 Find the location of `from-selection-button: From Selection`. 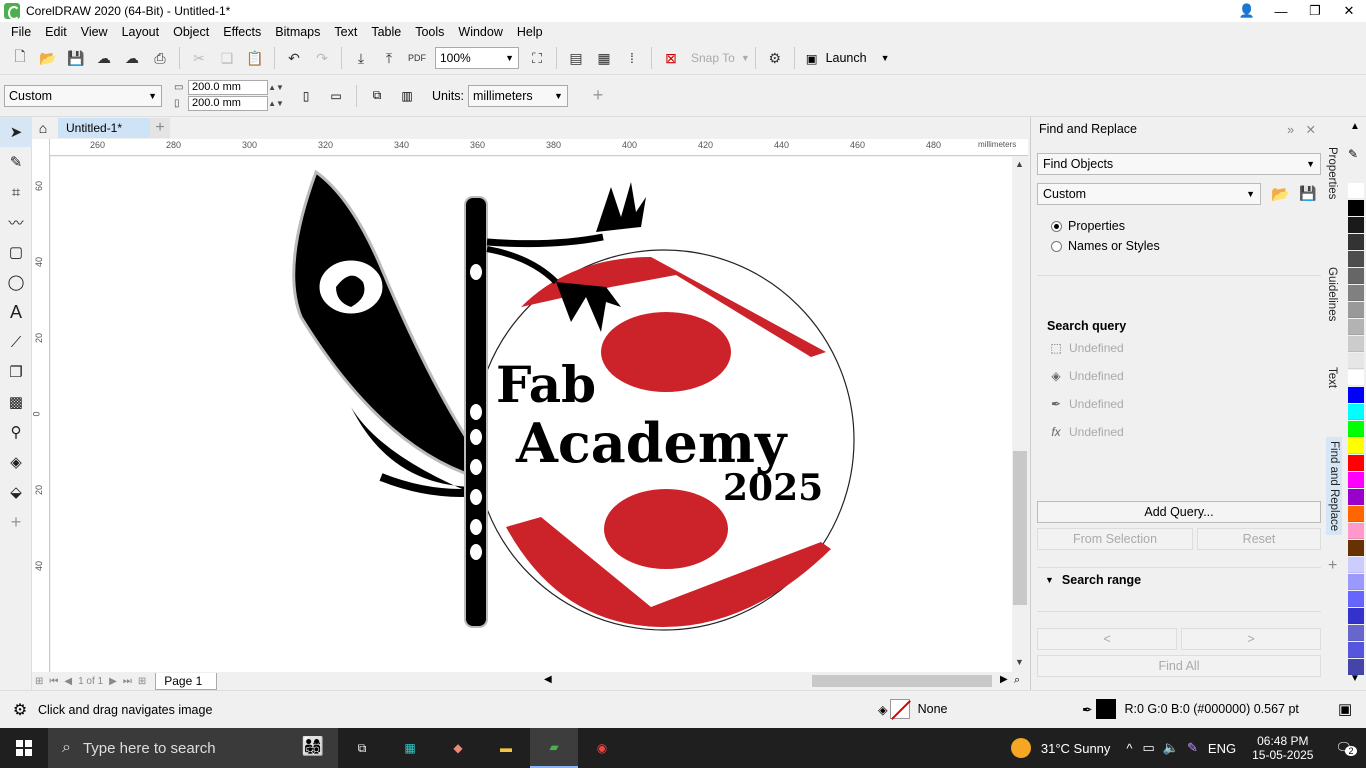

from-selection-button: From Selection is located at coordinates (1115, 539).